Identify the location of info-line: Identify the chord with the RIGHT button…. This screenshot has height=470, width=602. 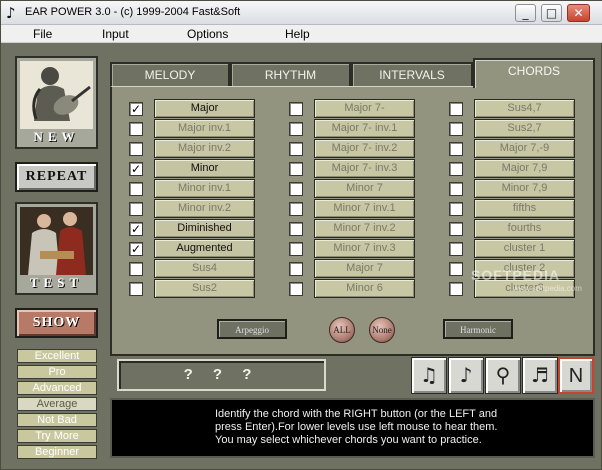
(356, 414).